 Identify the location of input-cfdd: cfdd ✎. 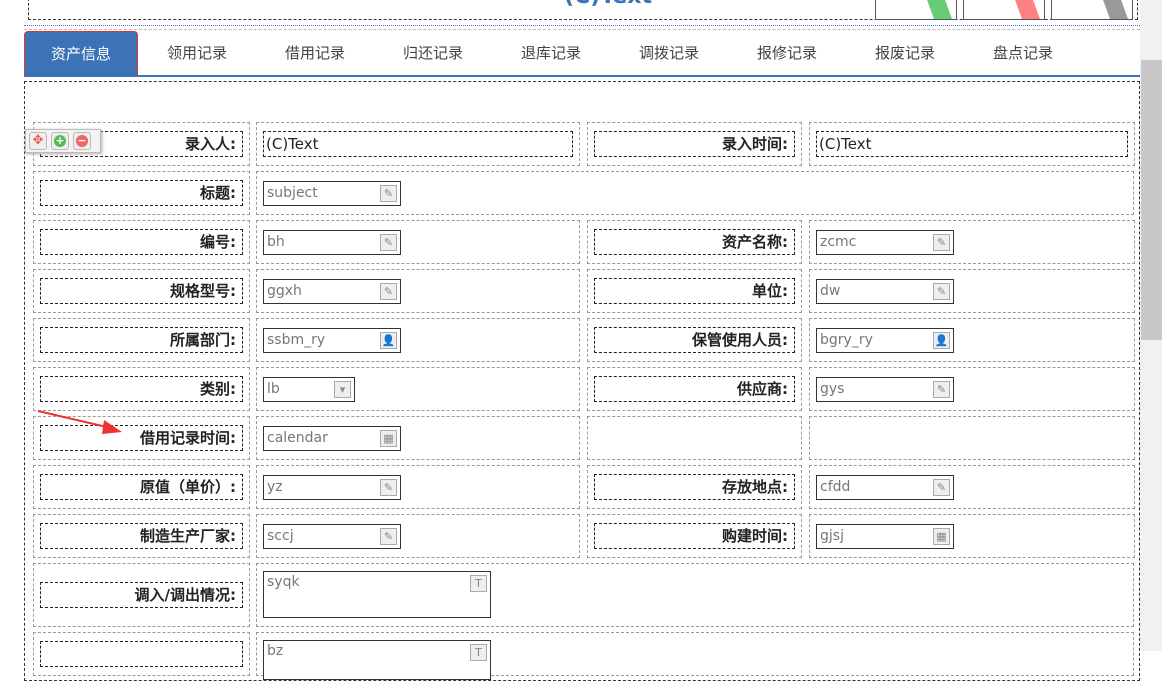
(885, 487).